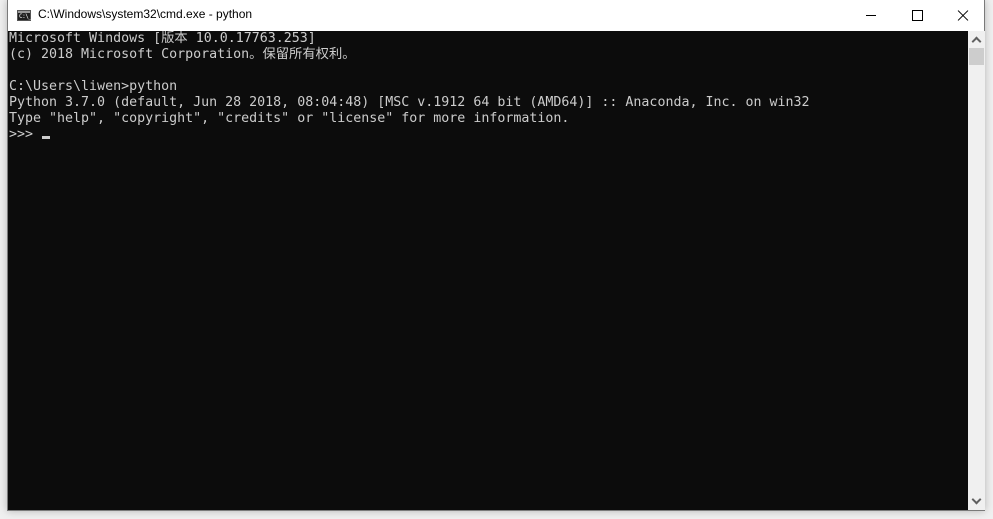  What do you see at coordinates (976, 270) in the screenshot?
I see `vertical-scrollbar` at bounding box center [976, 270].